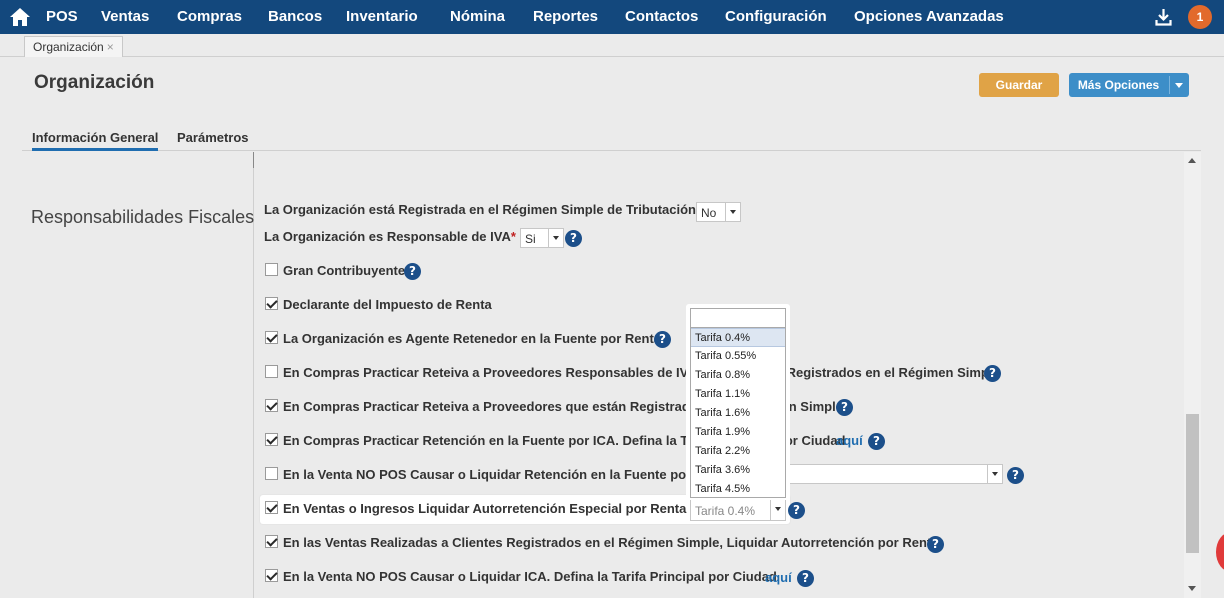 Image resolution: width=1224 pixels, height=598 pixels. What do you see at coordinates (477, 17) in the screenshot?
I see `nav-nomina: Nómina` at bounding box center [477, 17].